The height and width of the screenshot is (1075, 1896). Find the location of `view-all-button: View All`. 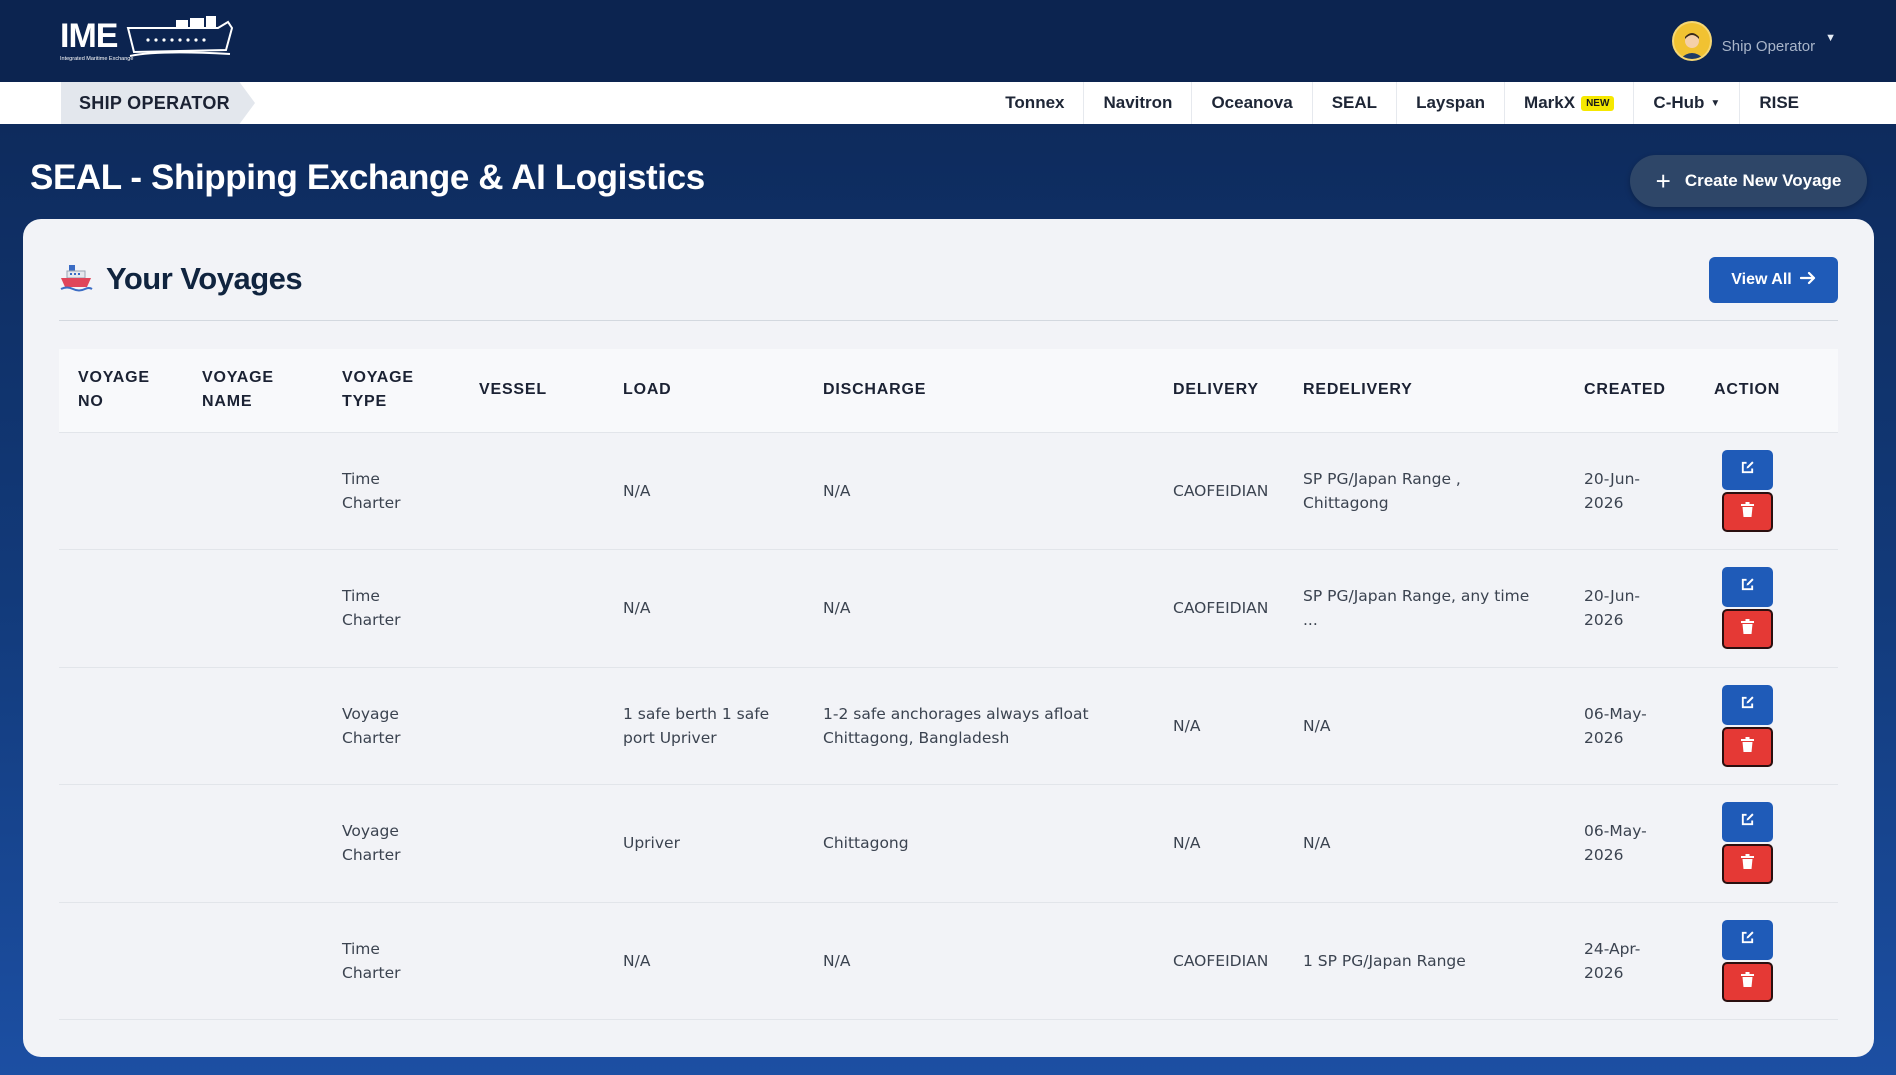

view-all-button: View All is located at coordinates (1773, 280).